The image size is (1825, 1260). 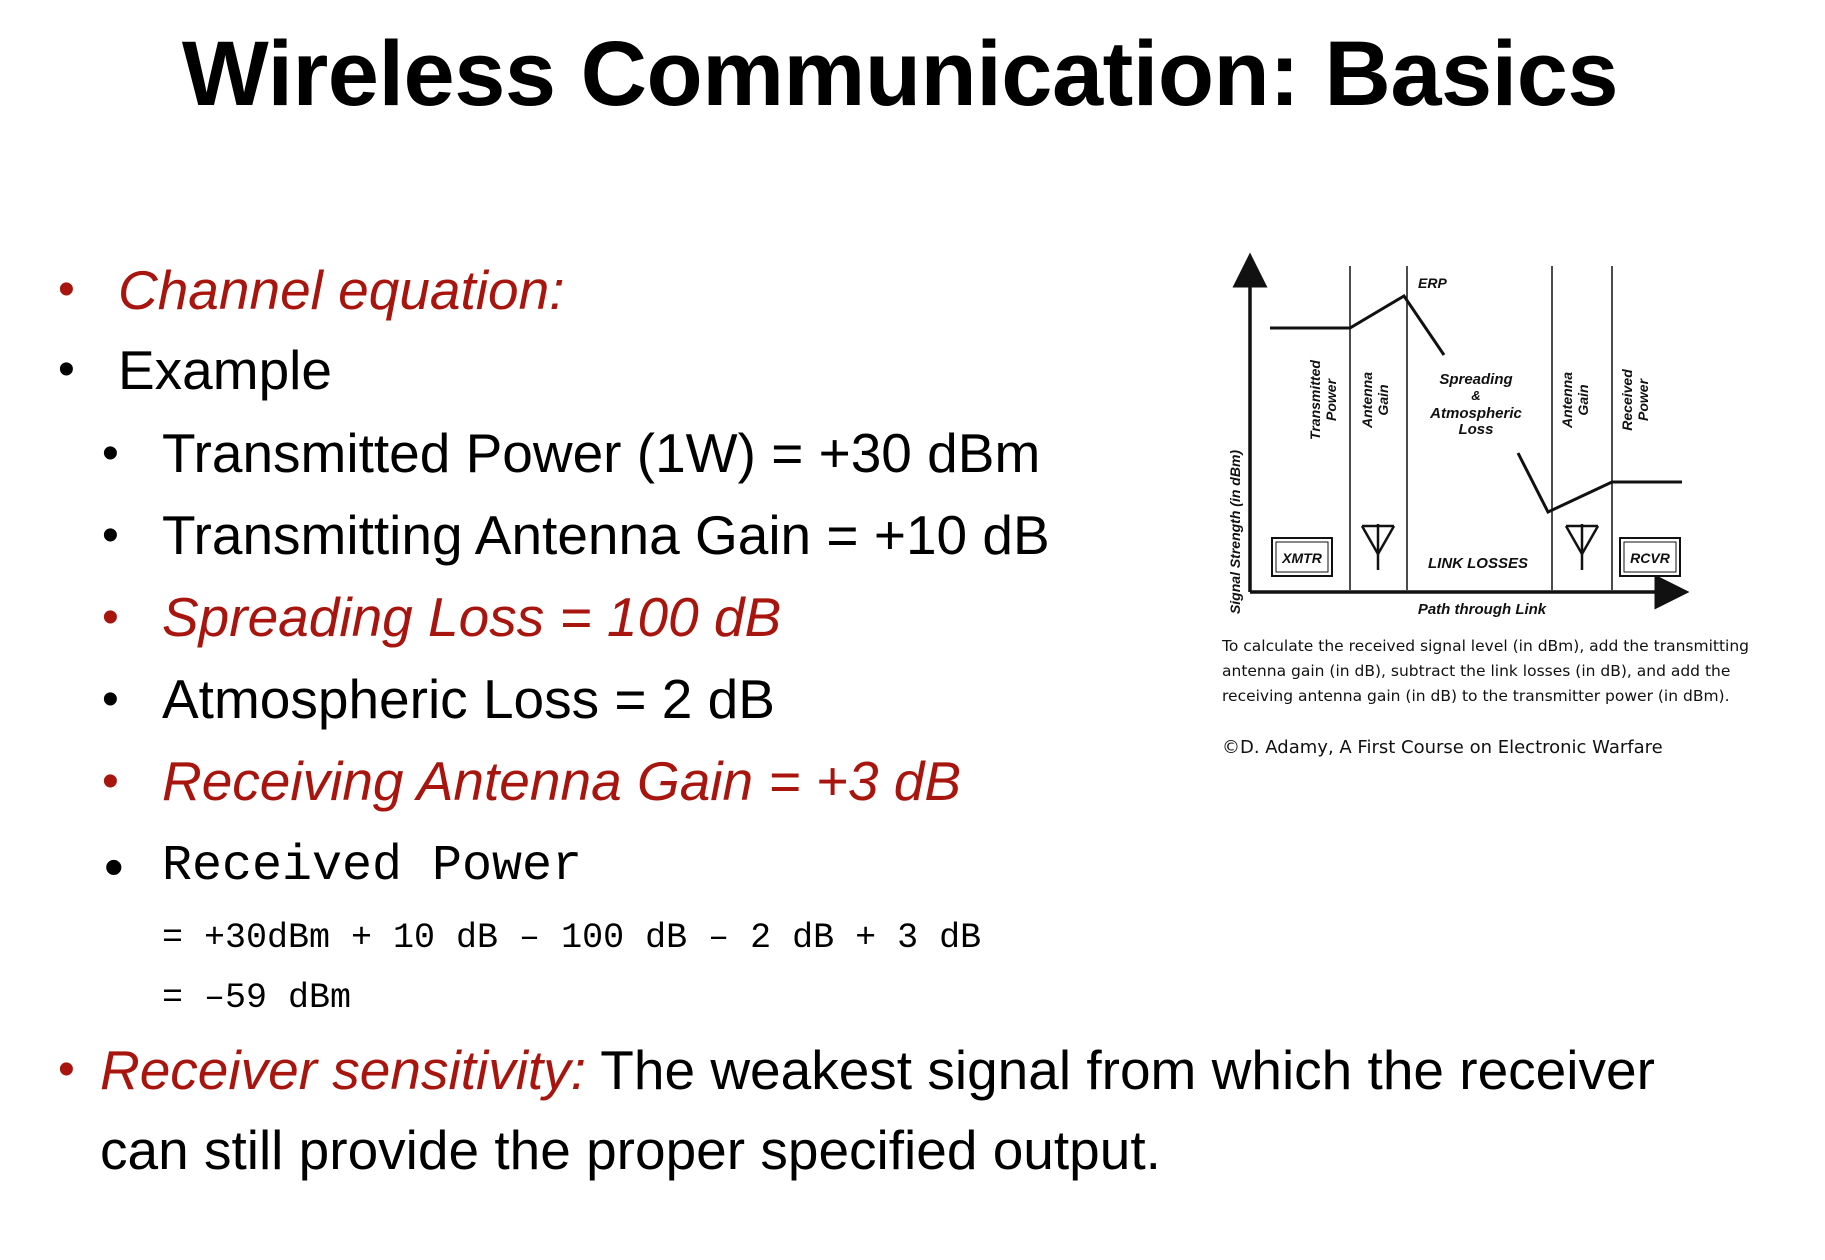 What do you see at coordinates (1478, 563) in the screenshot?
I see `link-losses-label: LINK LOSSES` at bounding box center [1478, 563].